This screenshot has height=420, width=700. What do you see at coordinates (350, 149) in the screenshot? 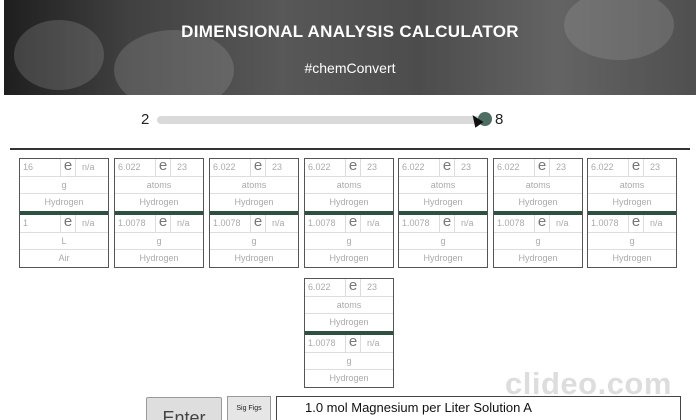
I see `divider` at bounding box center [350, 149].